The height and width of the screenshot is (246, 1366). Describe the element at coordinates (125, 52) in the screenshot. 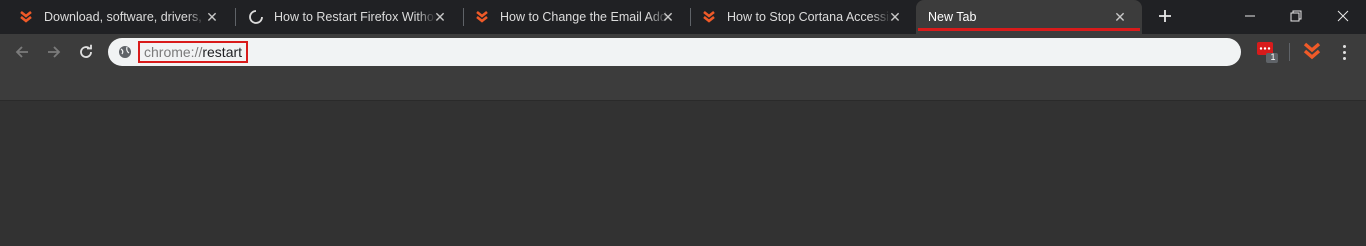

I see `globe-icon` at that location.